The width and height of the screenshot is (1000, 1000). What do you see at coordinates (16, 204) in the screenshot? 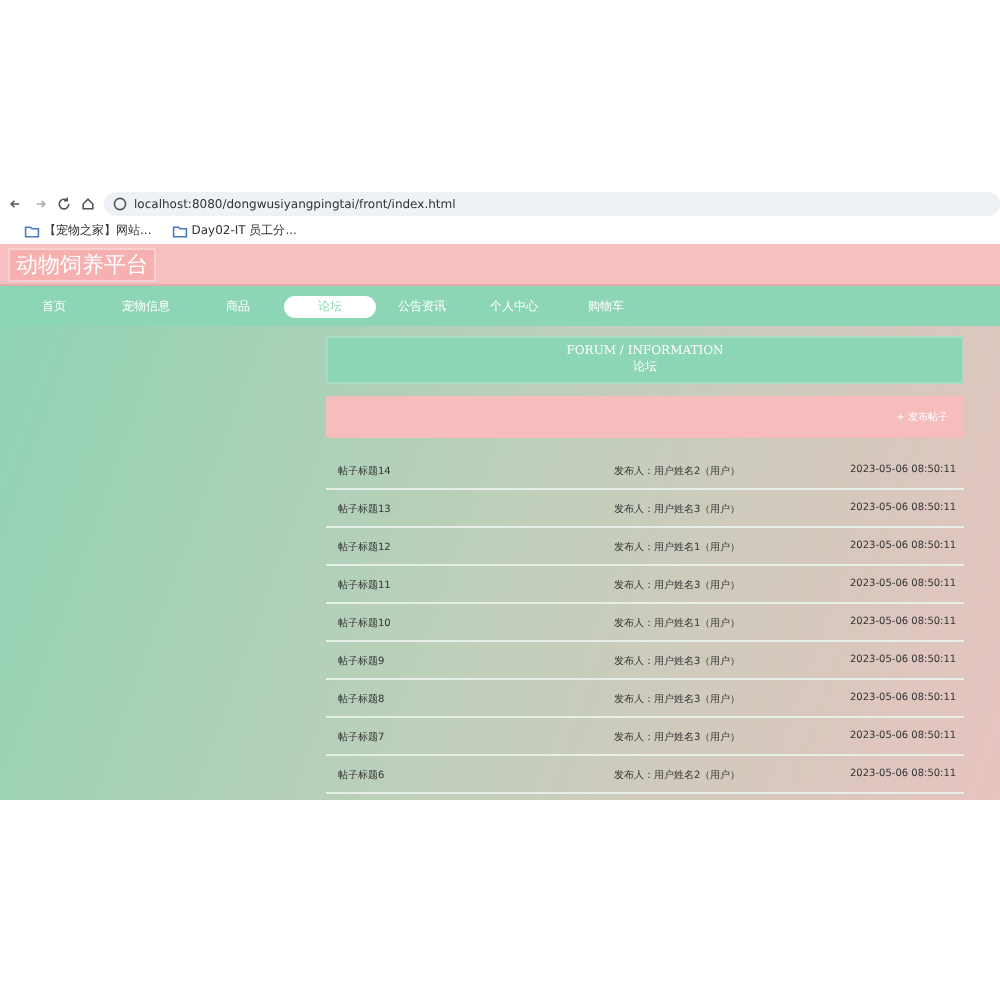
I see `back-icon` at bounding box center [16, 204].